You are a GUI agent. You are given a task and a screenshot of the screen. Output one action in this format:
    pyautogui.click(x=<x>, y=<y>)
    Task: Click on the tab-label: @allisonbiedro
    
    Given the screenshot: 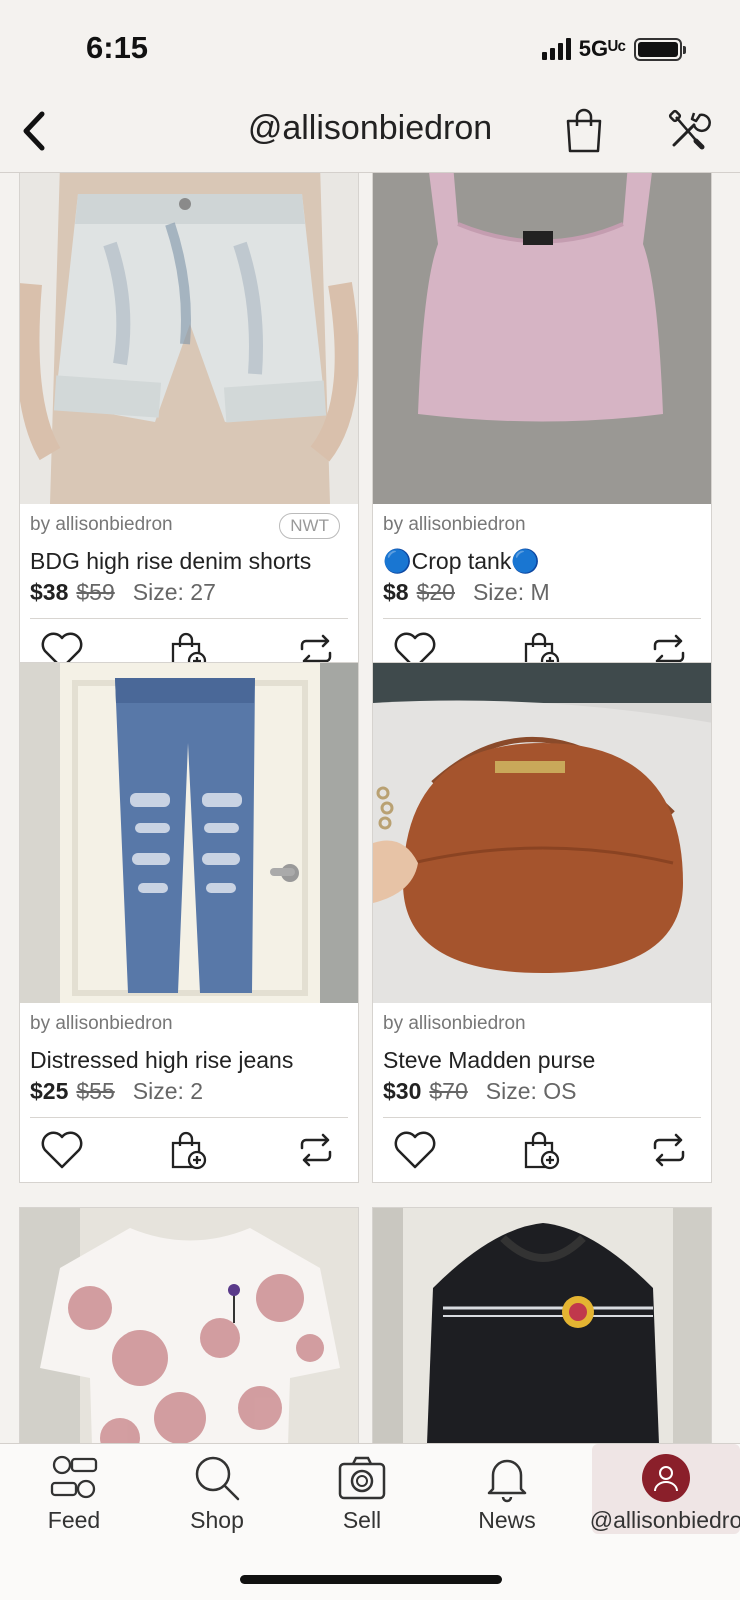 What is the action you would take?
    pyautogui.click(x=664, y=1520)
    